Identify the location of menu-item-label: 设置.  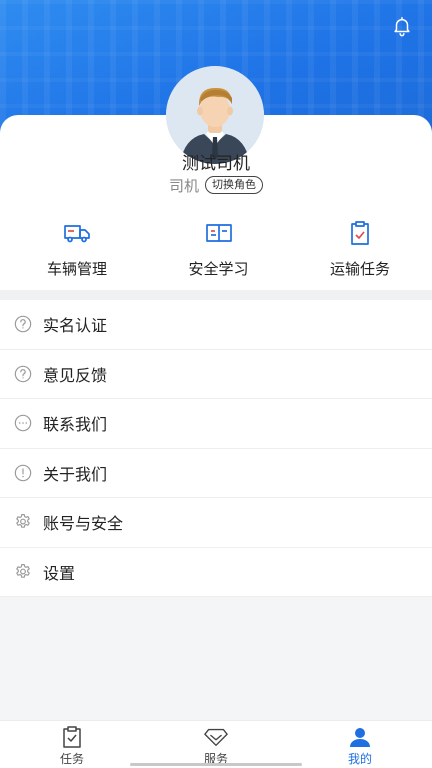
(59, 573).